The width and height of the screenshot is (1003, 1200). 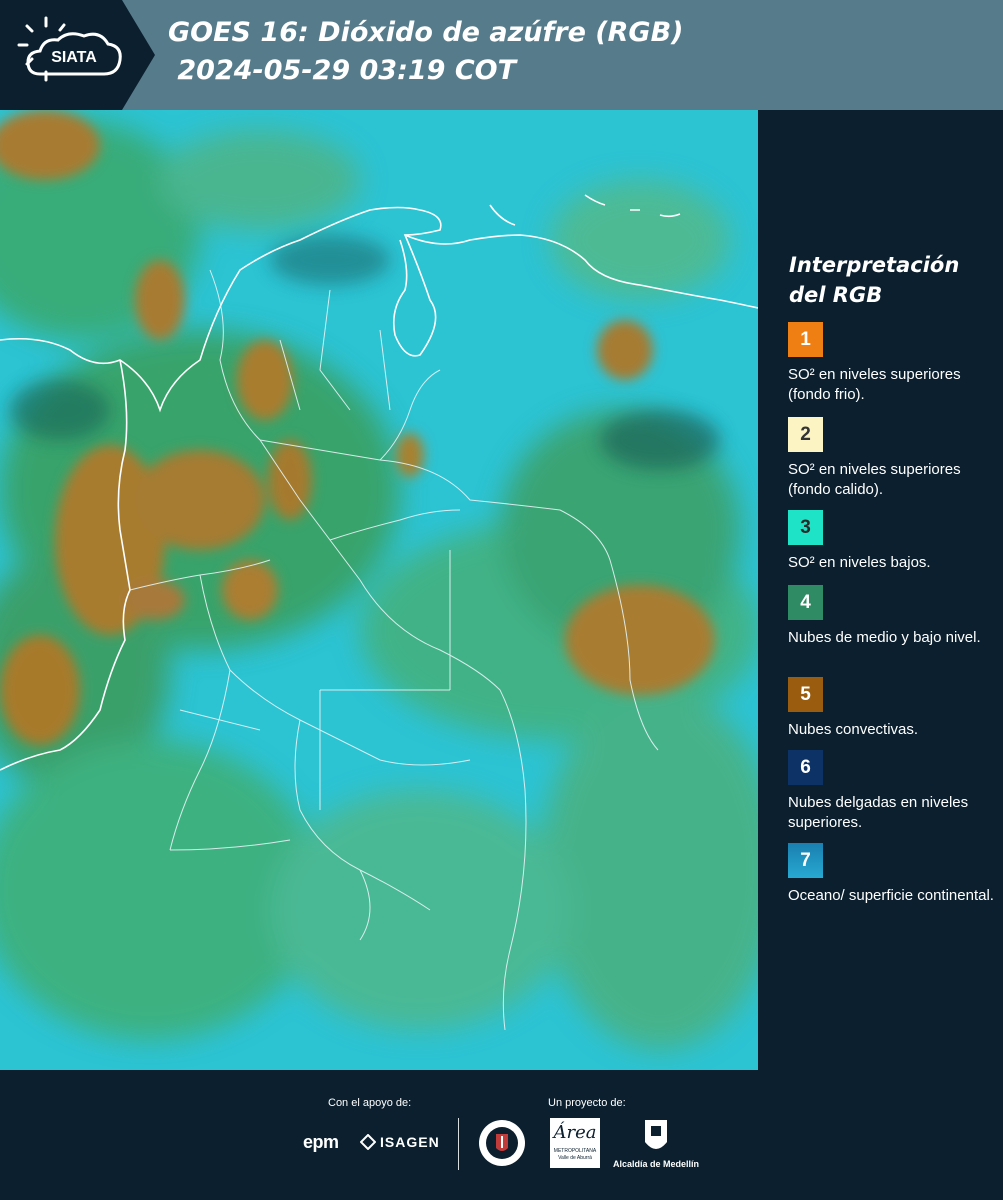 What do you see at coordinates (587, 1103) in the screenshot?
I see `project-label: Un proyecto de:` at bounding box center [587, 1103].